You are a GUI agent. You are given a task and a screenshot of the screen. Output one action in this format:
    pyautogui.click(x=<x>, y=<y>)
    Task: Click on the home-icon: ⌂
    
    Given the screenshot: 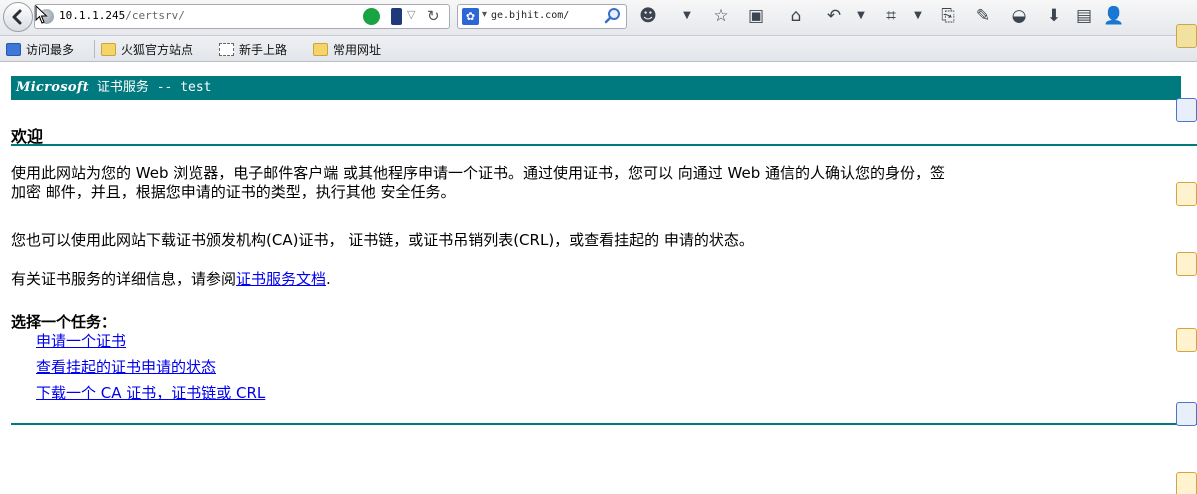 What is the action you would take?
    pyautogui.click(x=796, y=16)
    